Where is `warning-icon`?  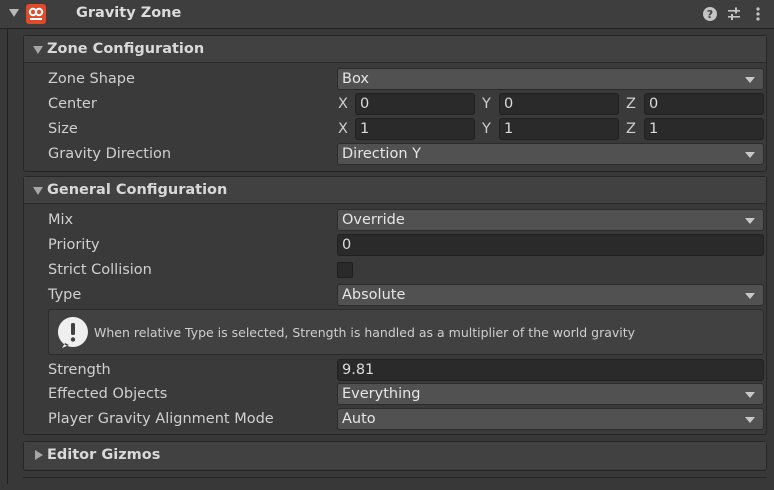
warning-icon is located at coordinates (73, 332).